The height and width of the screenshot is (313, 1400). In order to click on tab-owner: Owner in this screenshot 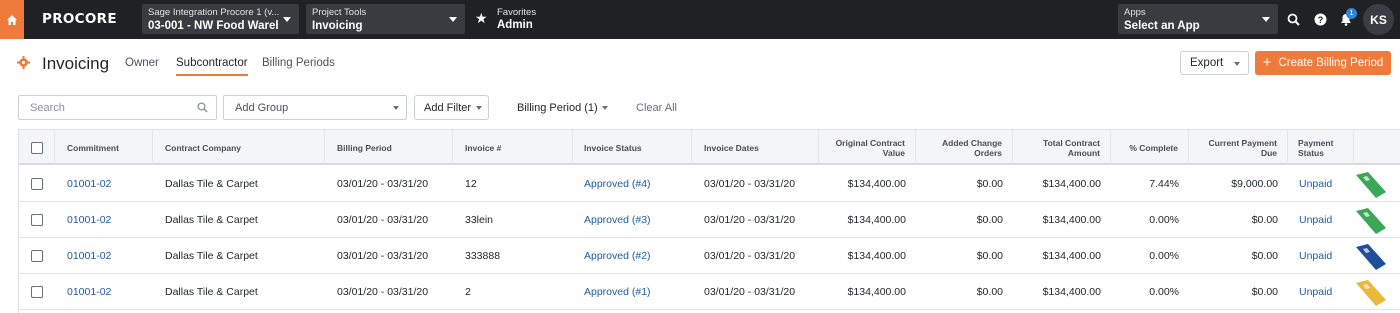, I will do `click(142, 63)`.